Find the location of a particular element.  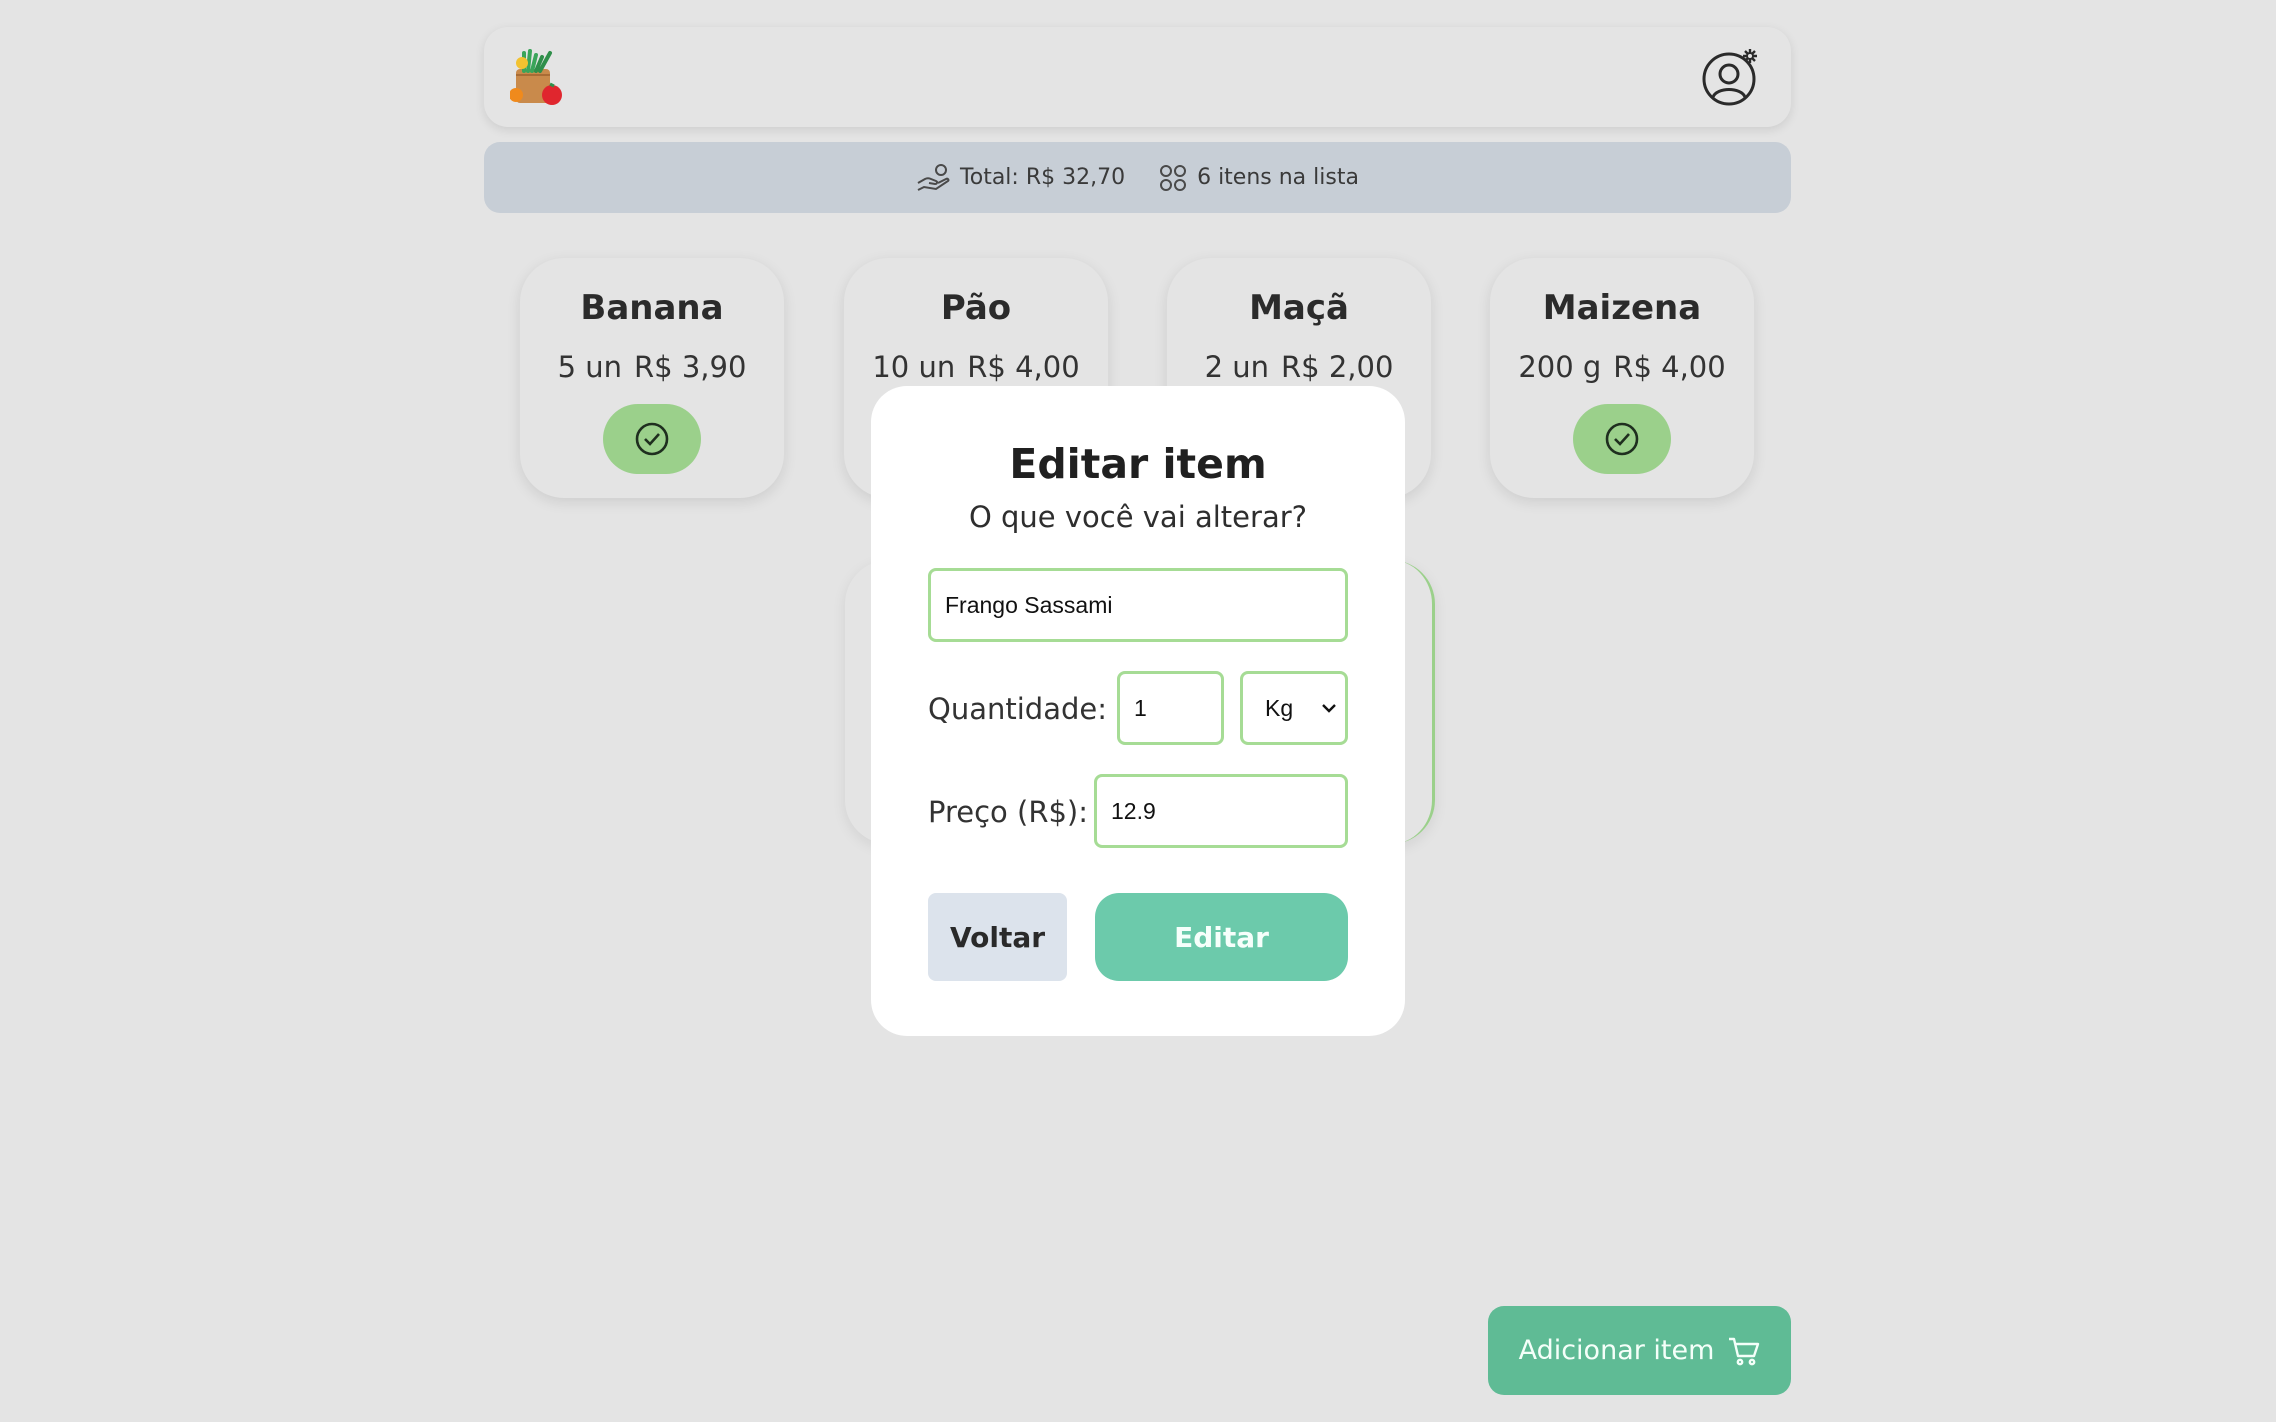

add-item-button: Adicionar item is located at coordinates (1639, 1350).